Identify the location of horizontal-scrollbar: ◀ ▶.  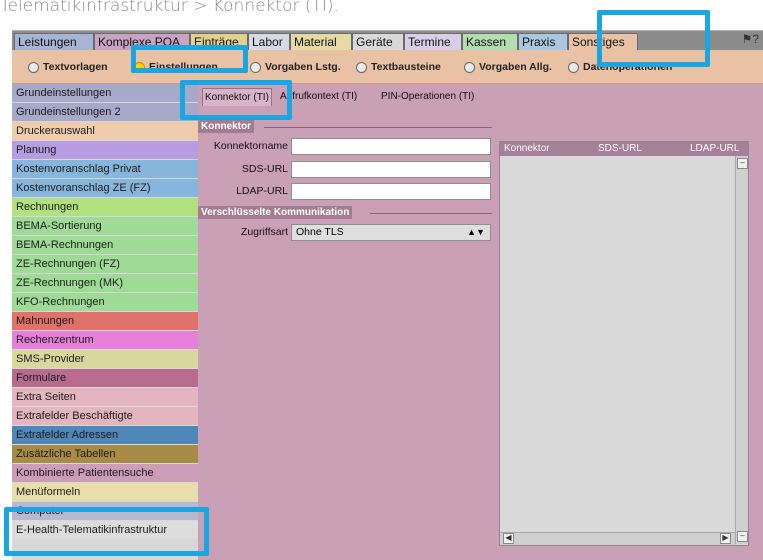
(617, 538).